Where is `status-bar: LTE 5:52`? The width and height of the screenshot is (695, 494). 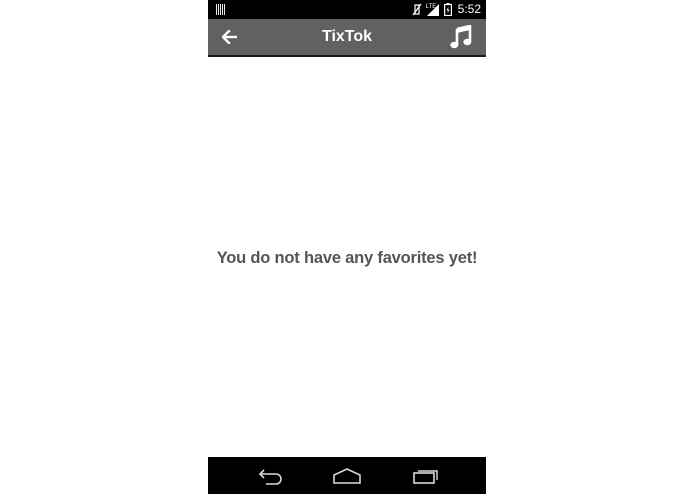 status-bar: LTE 5:52 is located at coordinates (347, 9).